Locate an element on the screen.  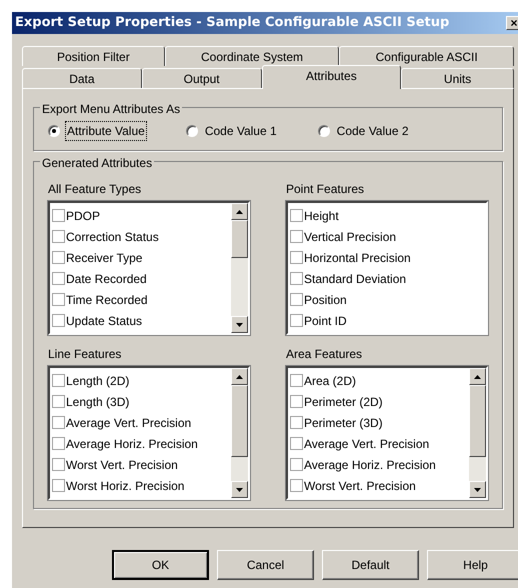
checkbox-label: Standard Deviation is located at coordinates (355, 279).